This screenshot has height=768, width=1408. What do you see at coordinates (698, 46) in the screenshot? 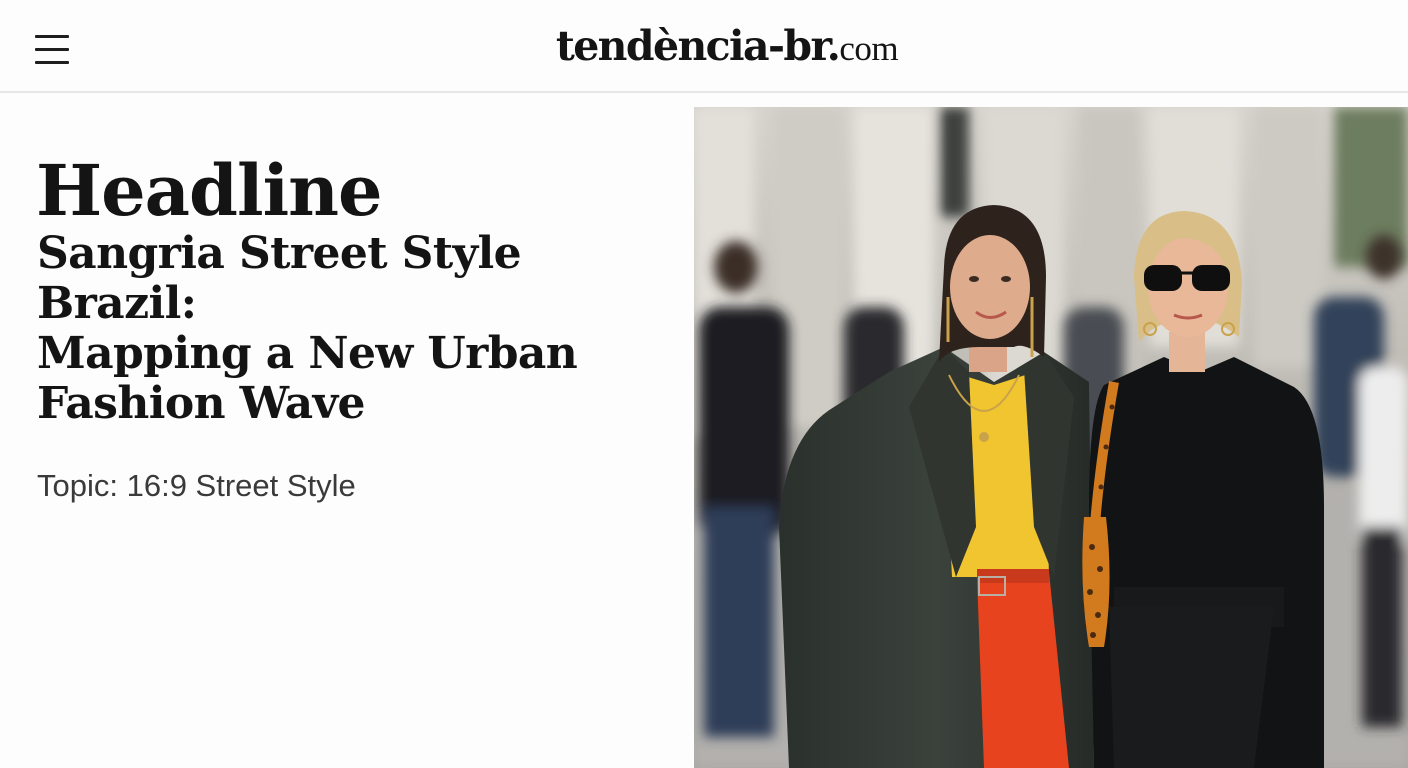
I see `logo-wordmark: tendència-br.` at bounding box center [698, 46].